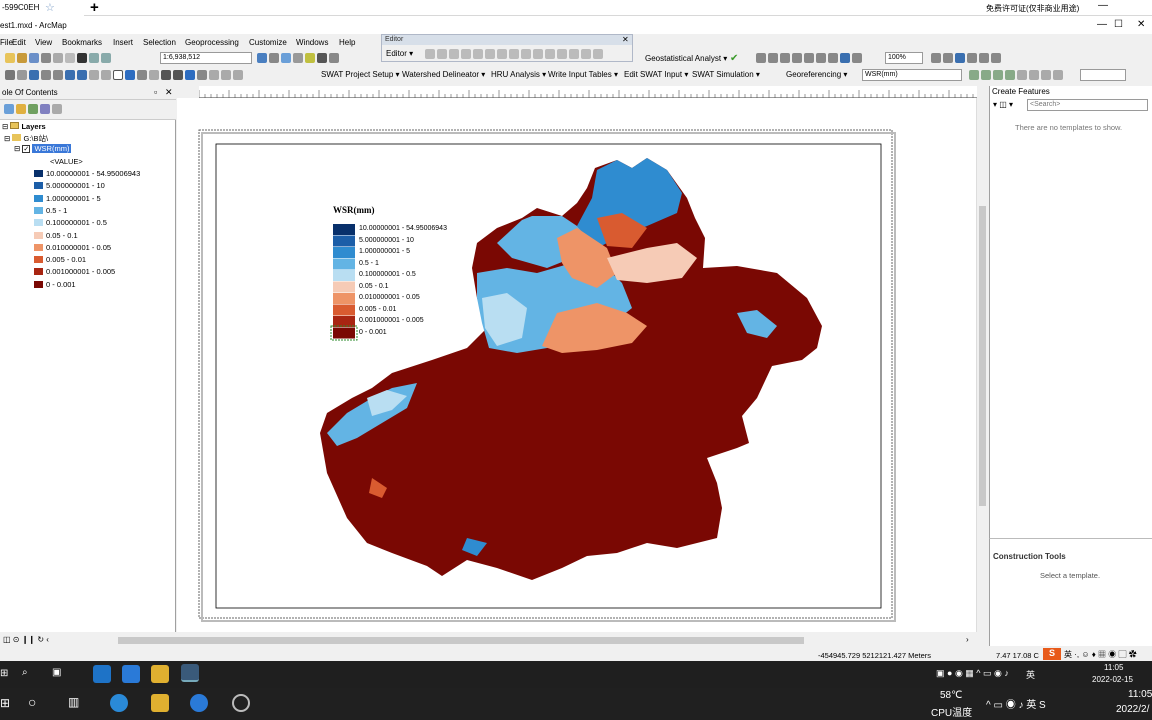 The image size is (1152, 720). What do you see at coordinates (1030, 674) in the screenshot?
I see `ime-indicator: 英` at bounding box center [1030, 674].